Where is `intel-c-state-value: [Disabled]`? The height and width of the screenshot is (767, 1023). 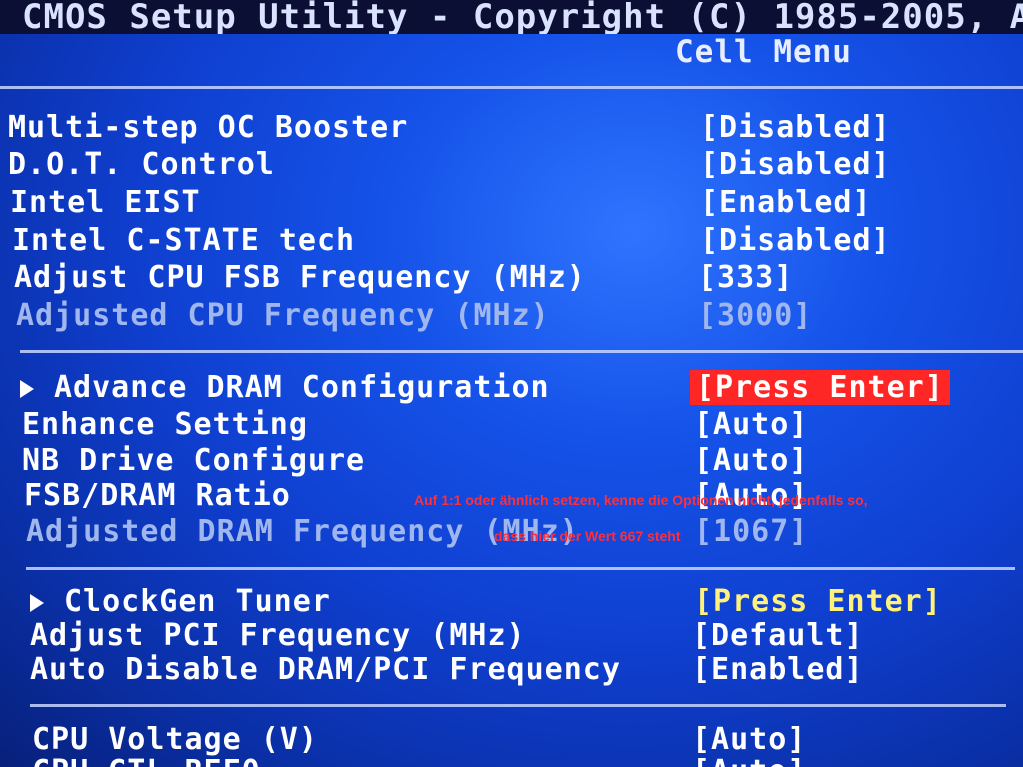 intel-c-state-value: [Disabled] is located at coordinates (795, 241).